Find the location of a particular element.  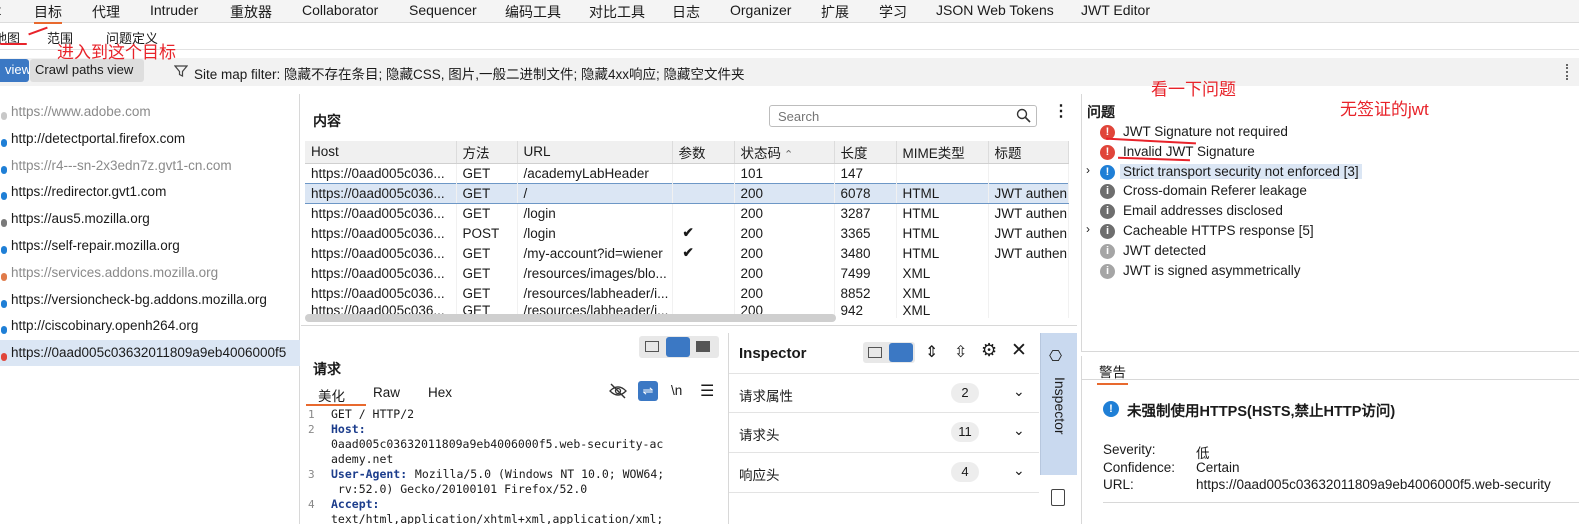

tree-item: https://www.adobe.com is located at coordinates (150, 112).